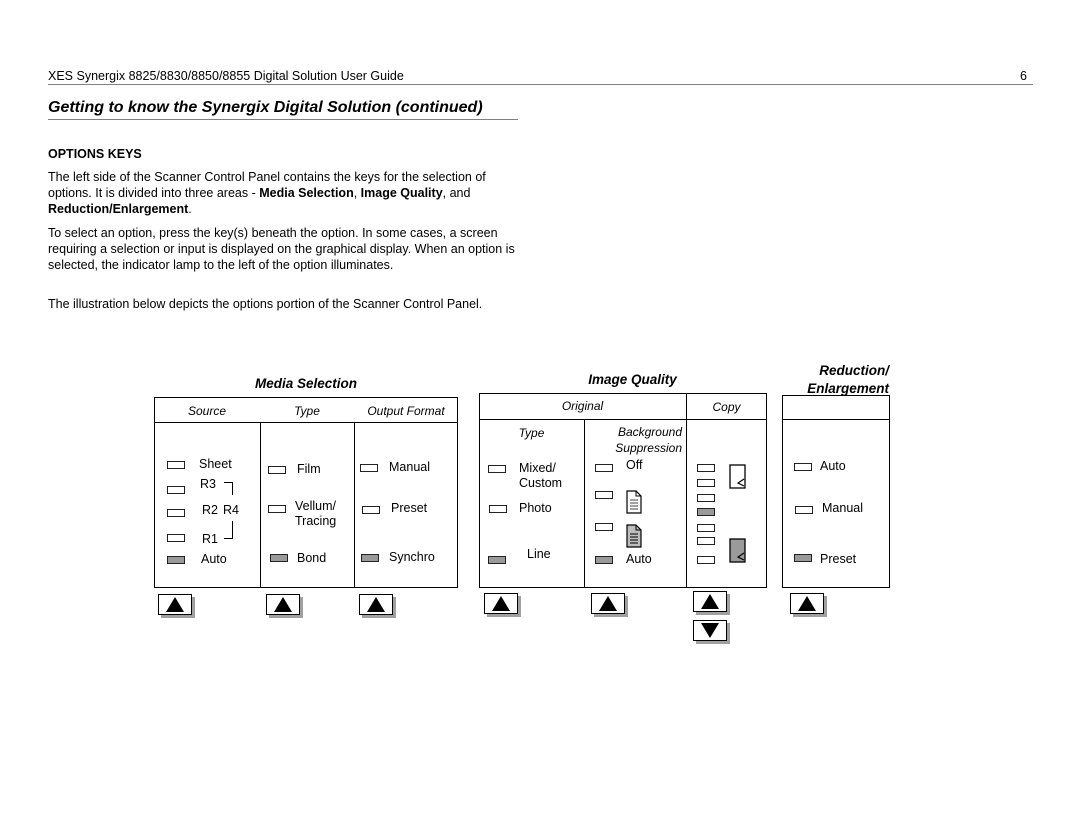 This screenshot has width=1080, height=834. What do you see at coordinates (369, 468) in the screenshot?
I see `lamp-manual` at bounding box center [369, 468].